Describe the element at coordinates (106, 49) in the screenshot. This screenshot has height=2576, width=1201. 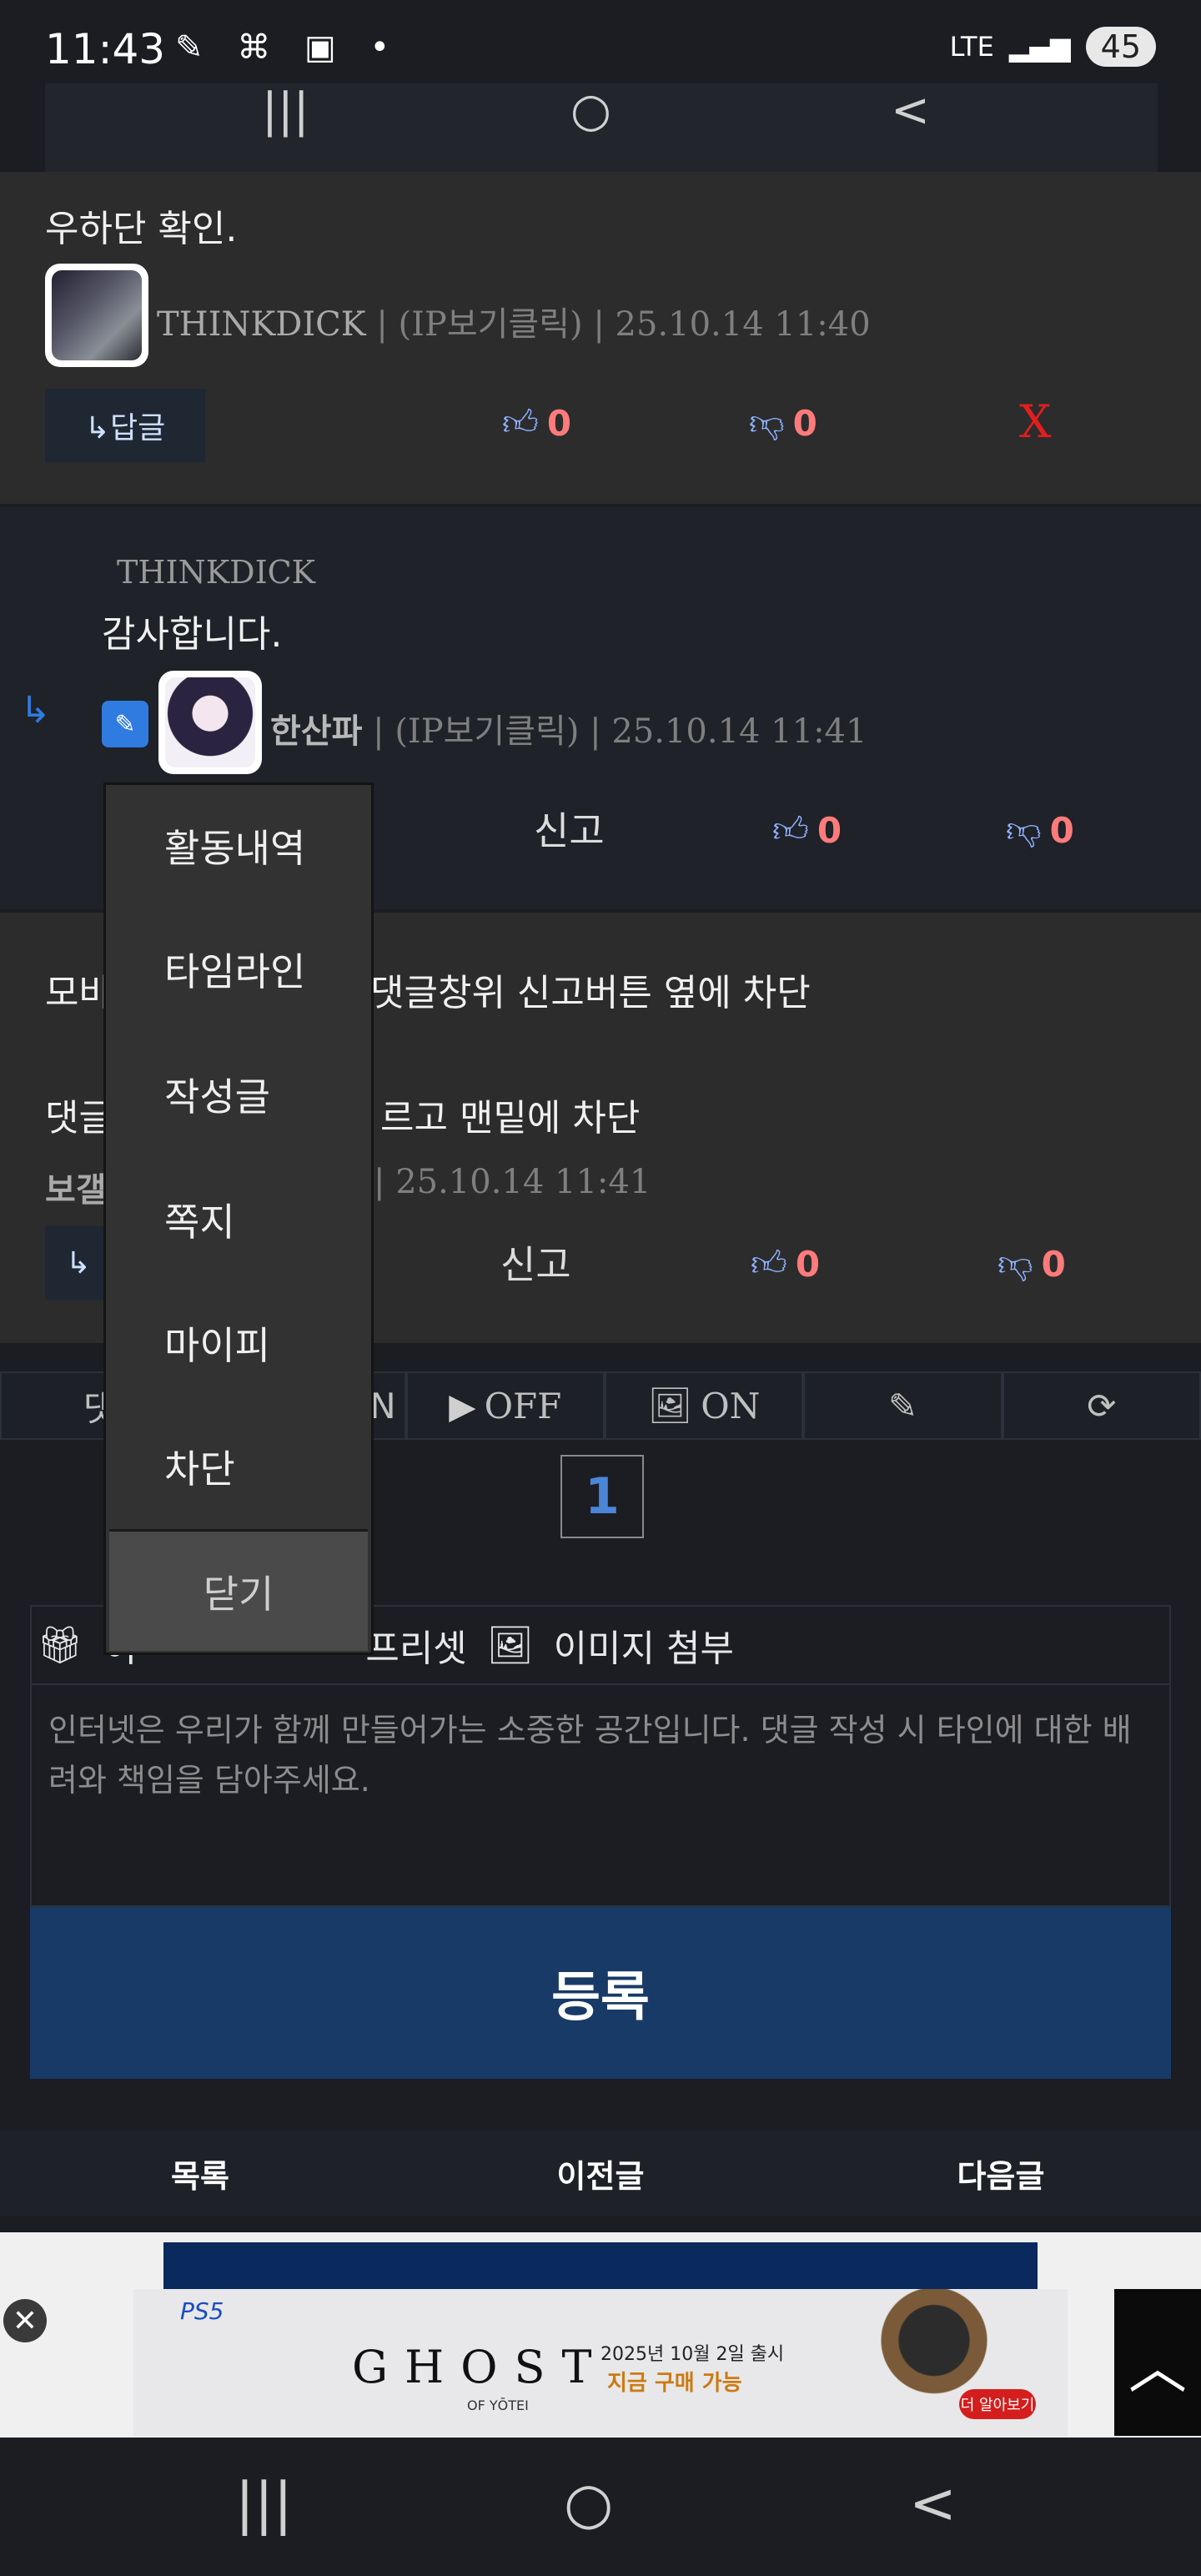
I see `status-time: 11:43` at that location.